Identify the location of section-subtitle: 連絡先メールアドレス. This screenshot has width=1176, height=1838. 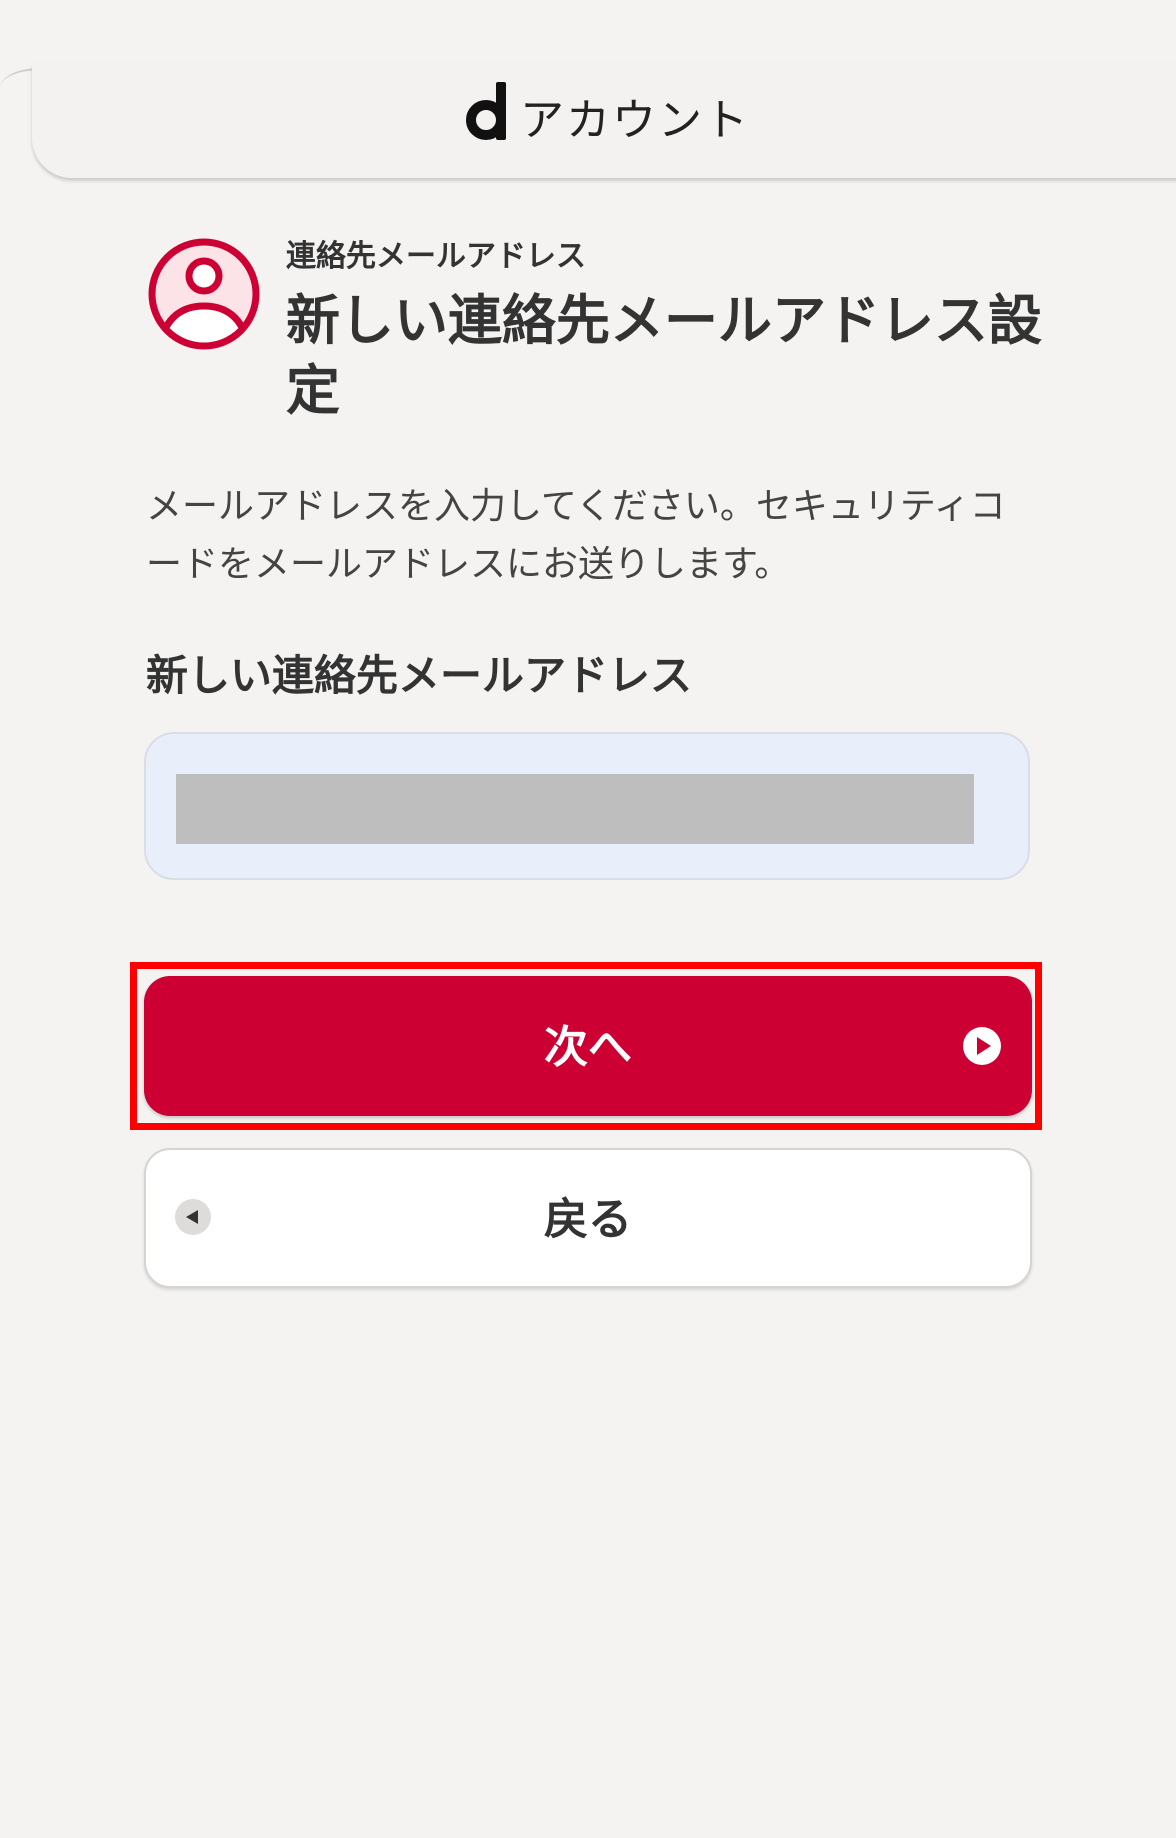
(436, 256).